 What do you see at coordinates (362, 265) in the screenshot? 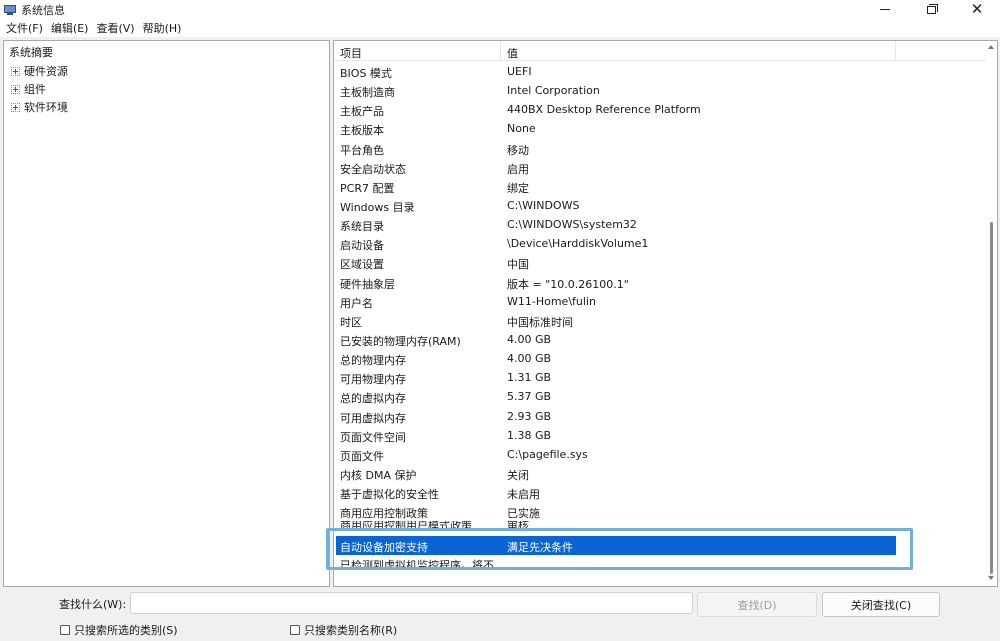
I see `row-item: 区域设置` at bounding box center [362, 265].